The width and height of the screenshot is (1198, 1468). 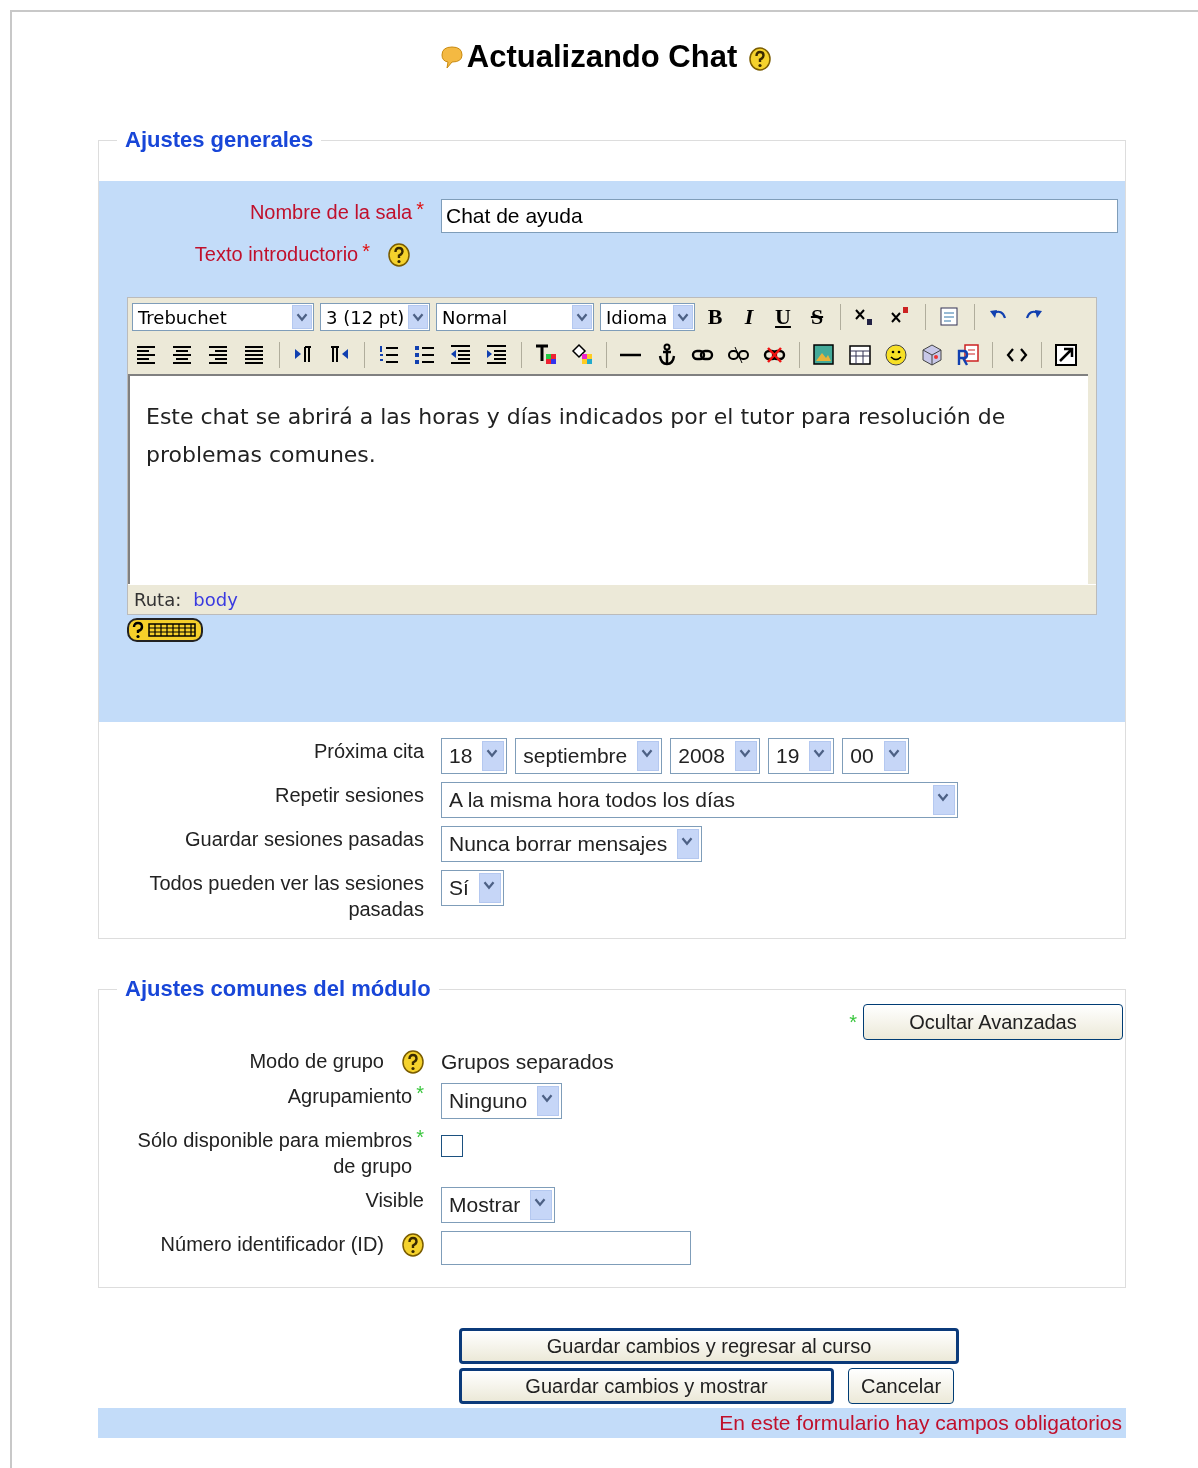 I want to click on field-label: Modo de grupo, so click(x=316, y=1061).